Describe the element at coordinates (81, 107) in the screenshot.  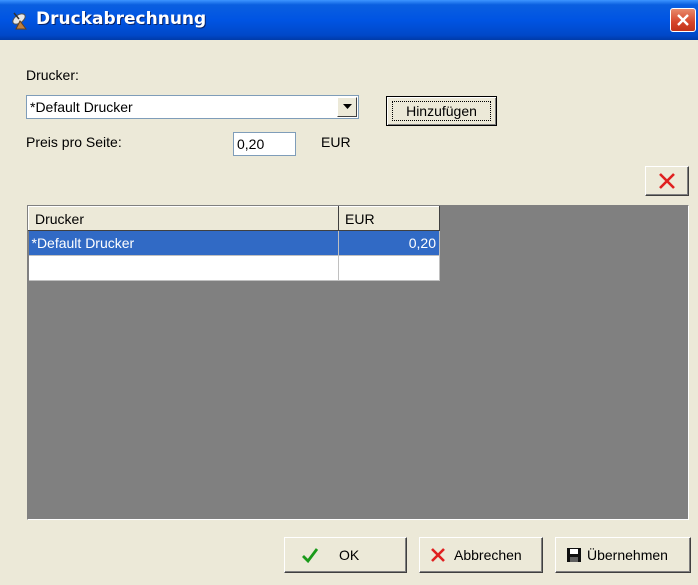
I see `printer-dropdown-value: *Default Drucker` at that location.